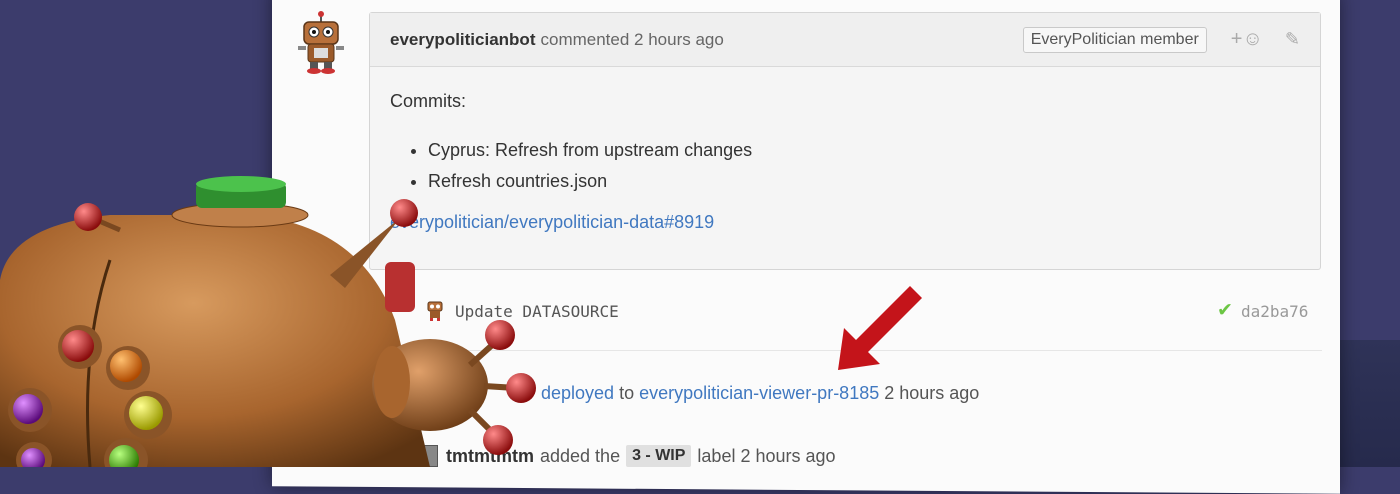  I want to click on wip-label-badge: 3 - WIP, so click(659, 456).